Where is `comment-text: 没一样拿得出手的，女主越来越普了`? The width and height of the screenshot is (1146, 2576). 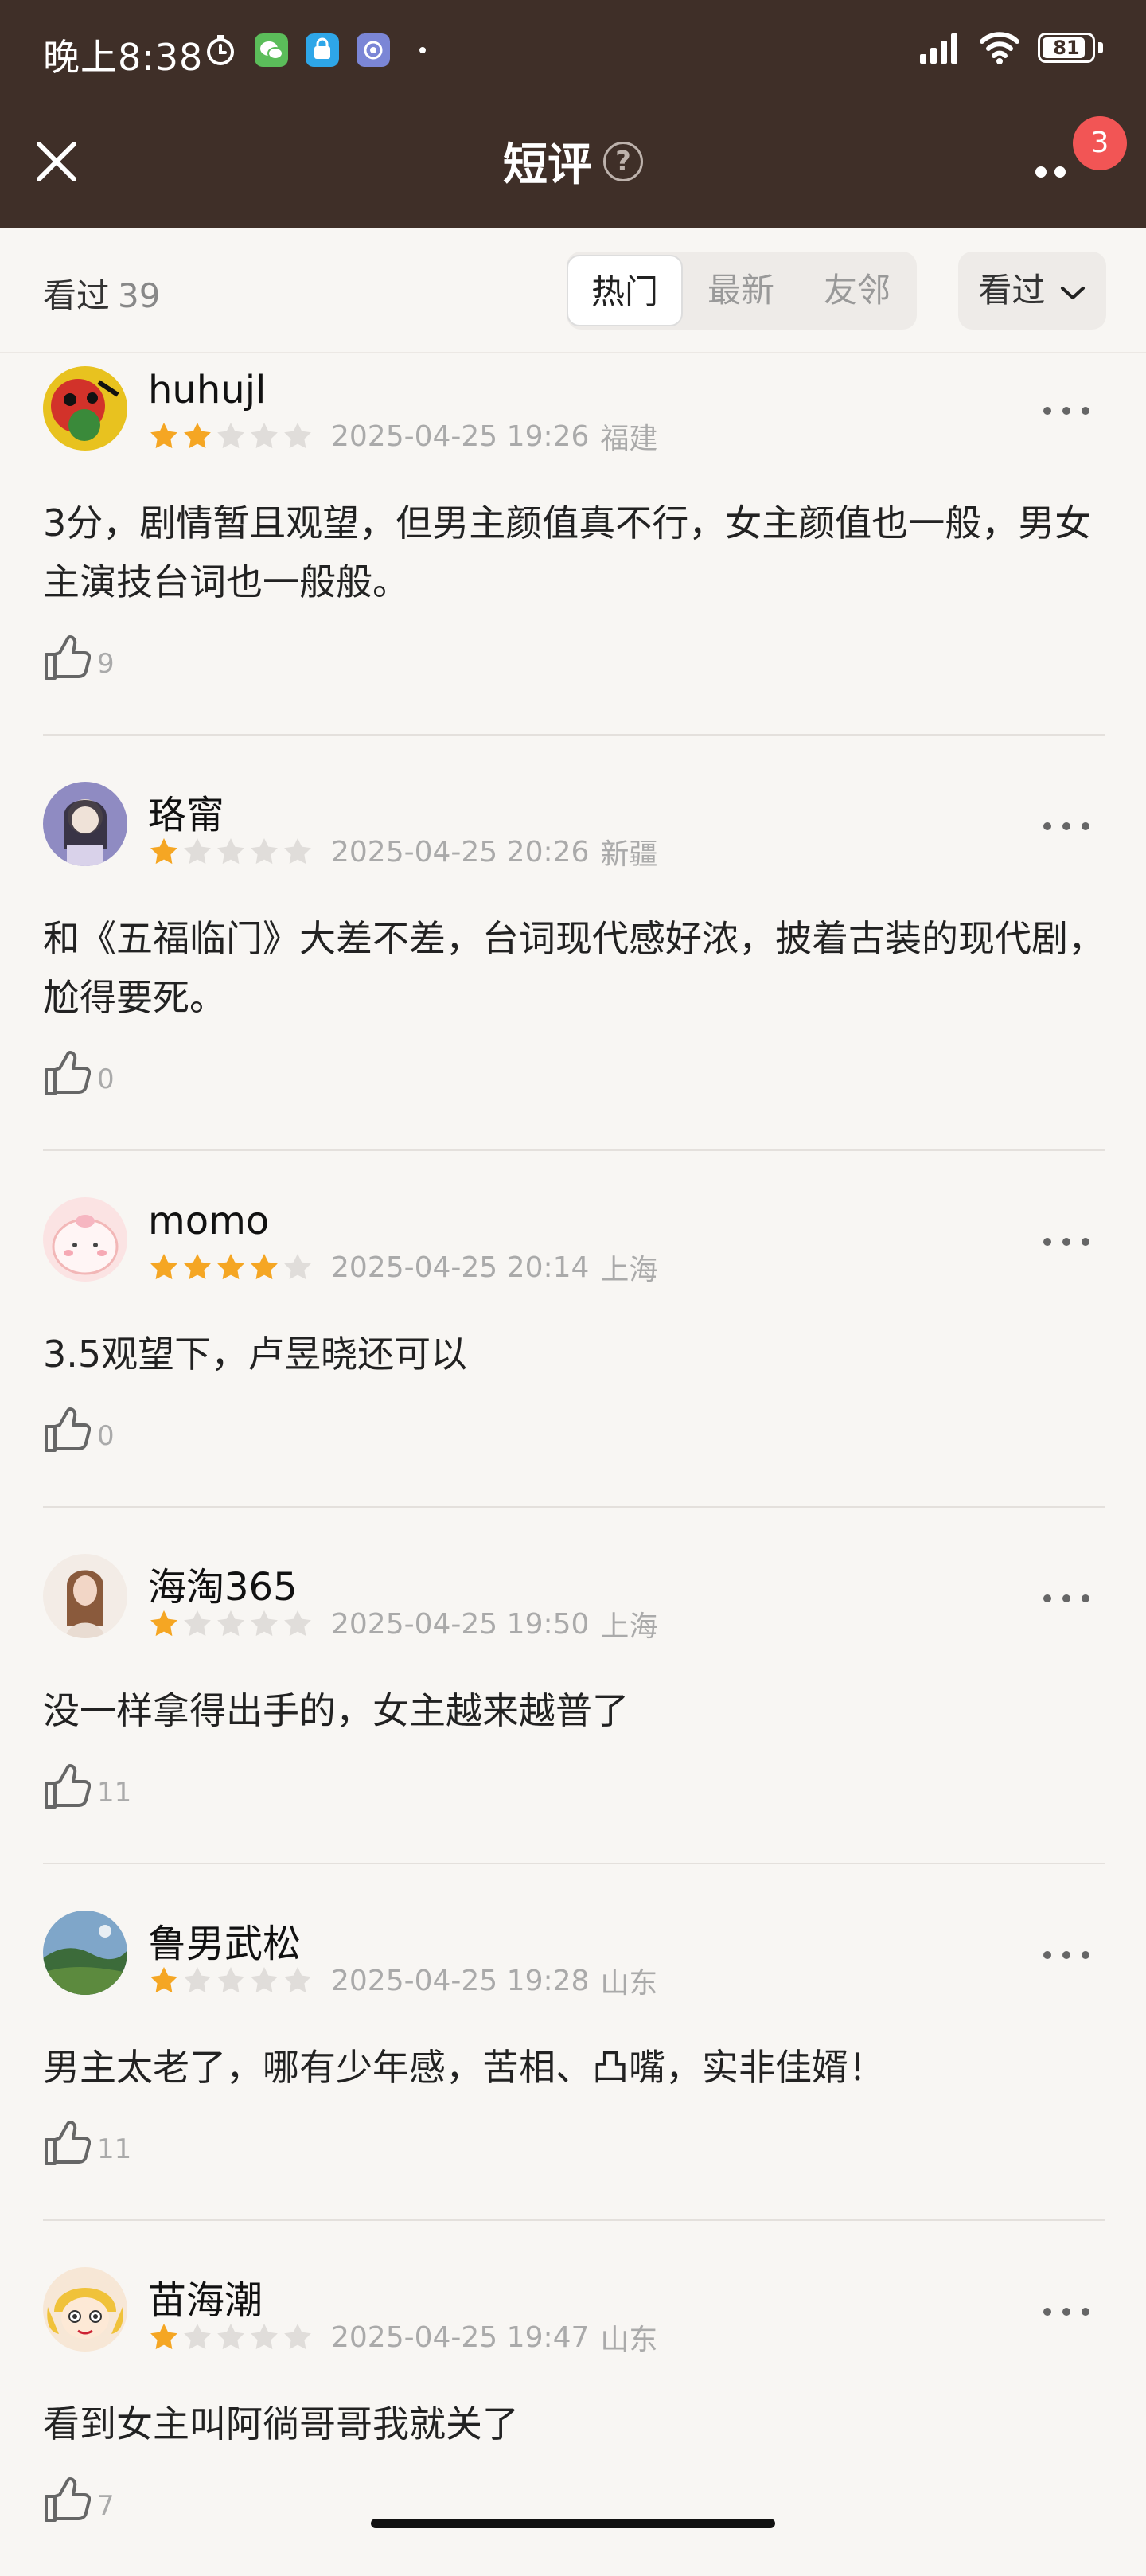
comment-text: 没一样拿得出手的，女主越来越普了 is located at coordinates (336, 1710).